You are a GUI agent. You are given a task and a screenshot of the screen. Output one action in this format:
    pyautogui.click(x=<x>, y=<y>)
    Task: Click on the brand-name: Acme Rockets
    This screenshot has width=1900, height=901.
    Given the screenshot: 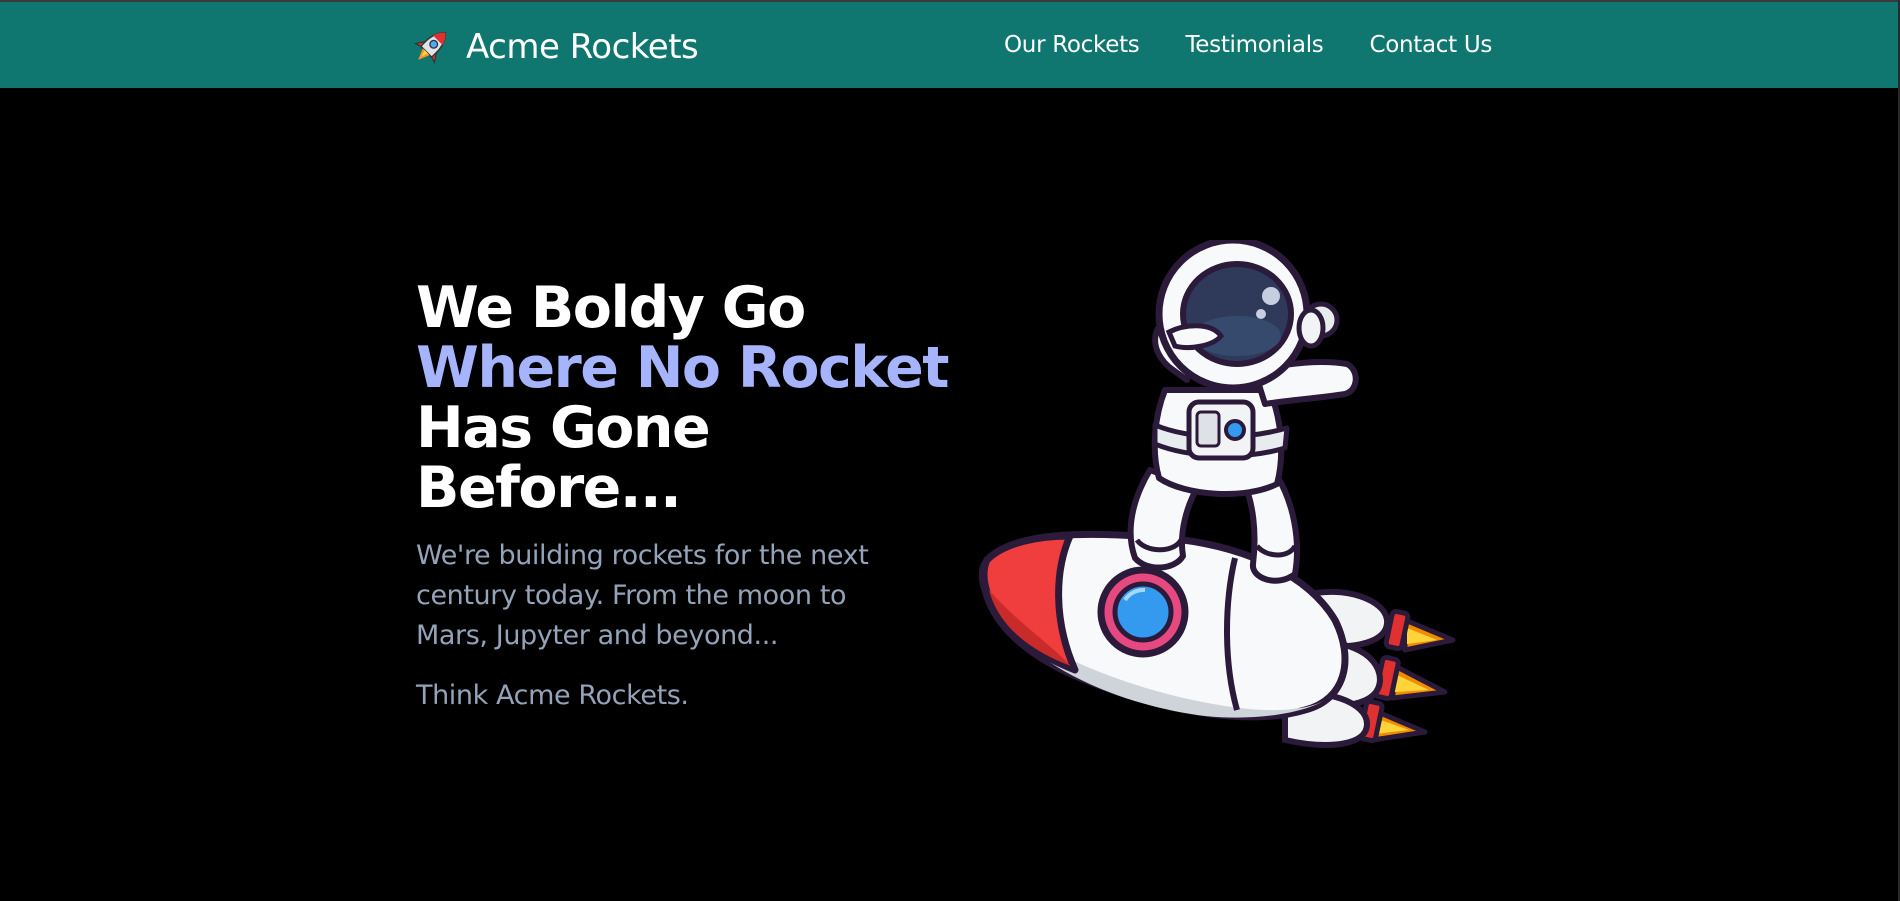 What is the action you would take?
    pyautogui.click(x=582, y=47)
    